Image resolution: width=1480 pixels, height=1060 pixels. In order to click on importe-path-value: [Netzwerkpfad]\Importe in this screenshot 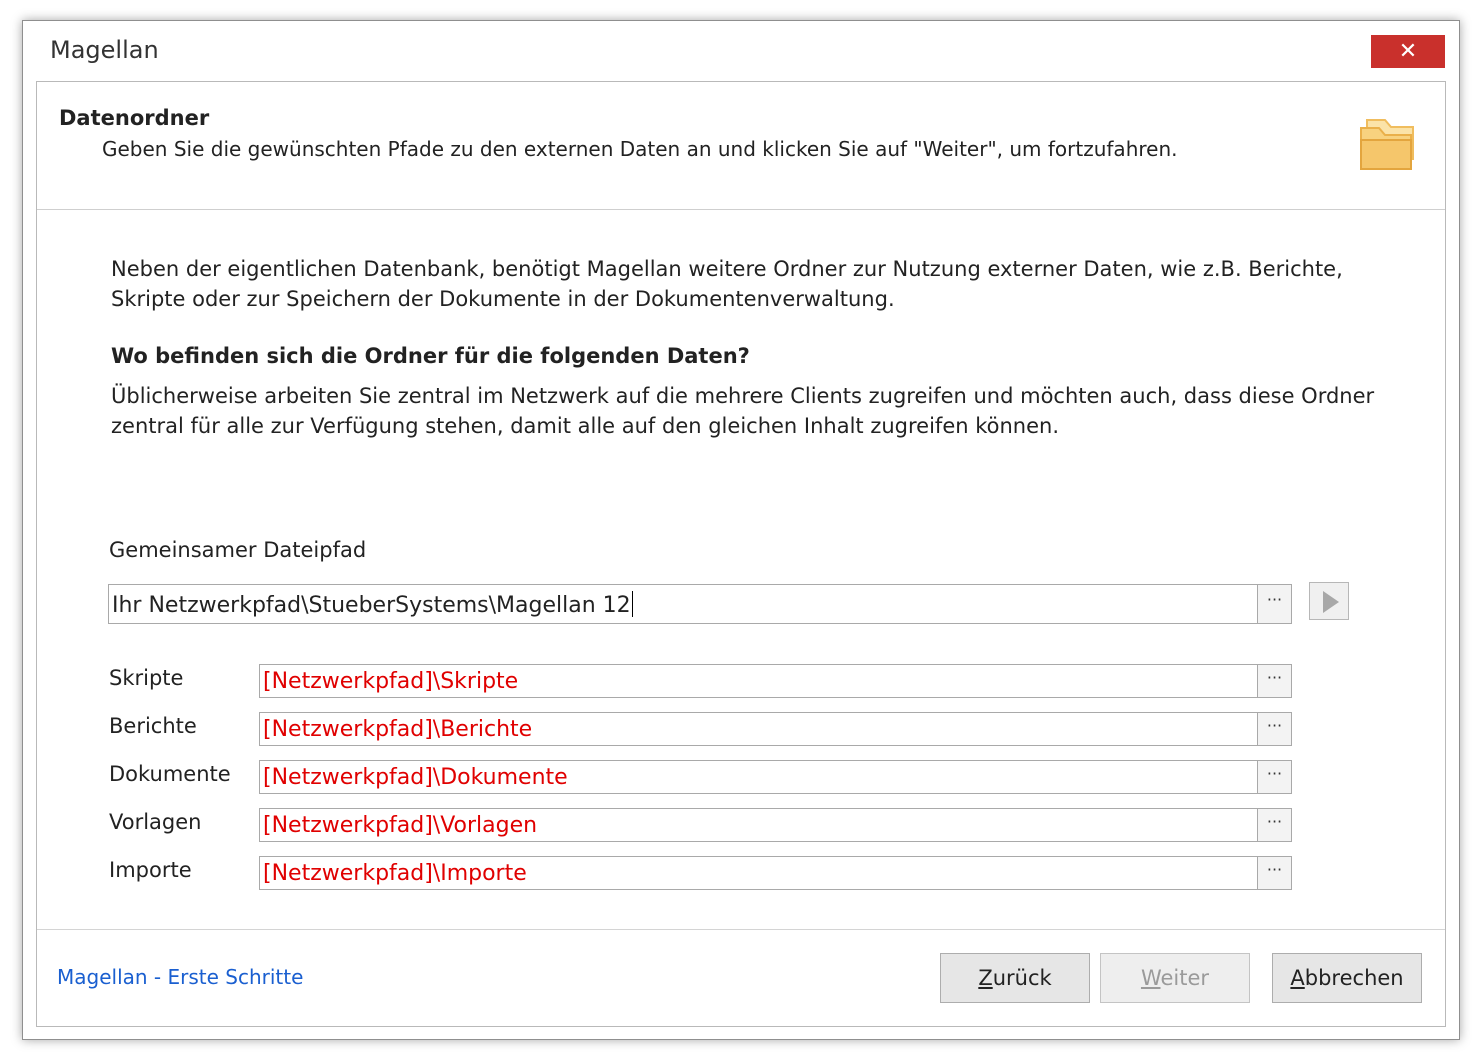, I will do `click(395, 873)`.